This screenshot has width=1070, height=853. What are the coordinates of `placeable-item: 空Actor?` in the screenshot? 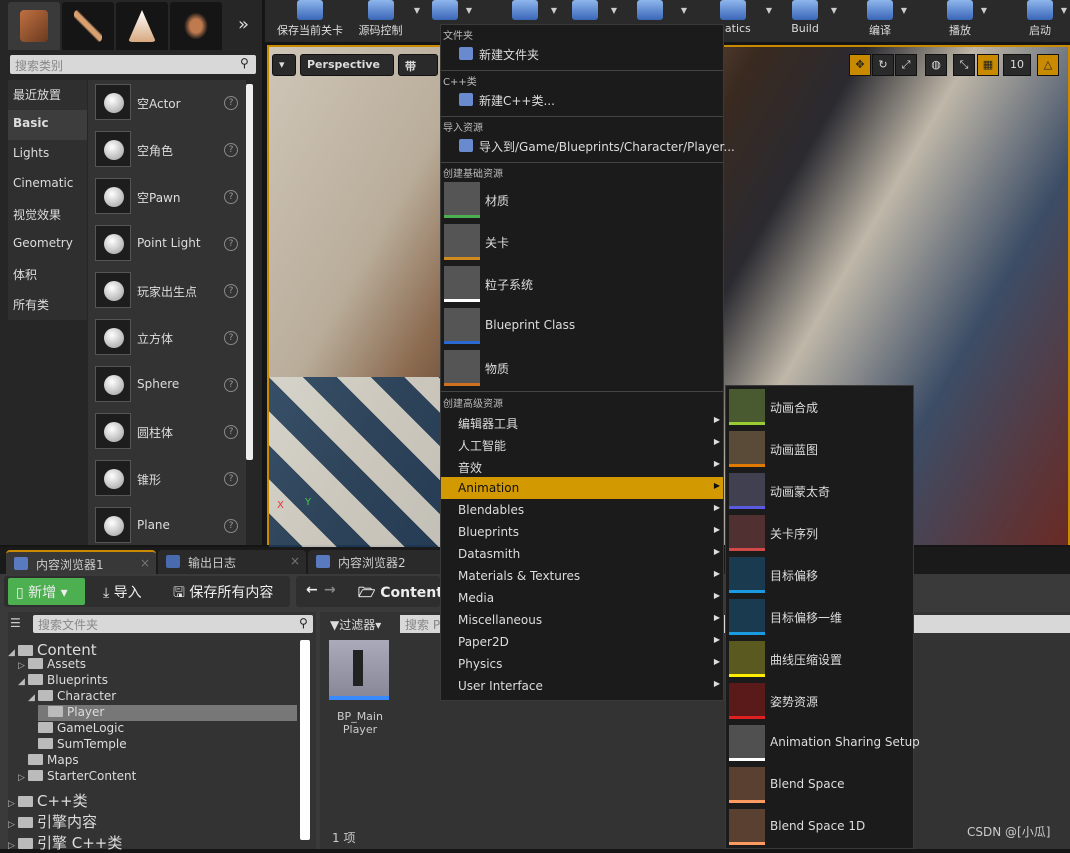 It's located at (167, 103).